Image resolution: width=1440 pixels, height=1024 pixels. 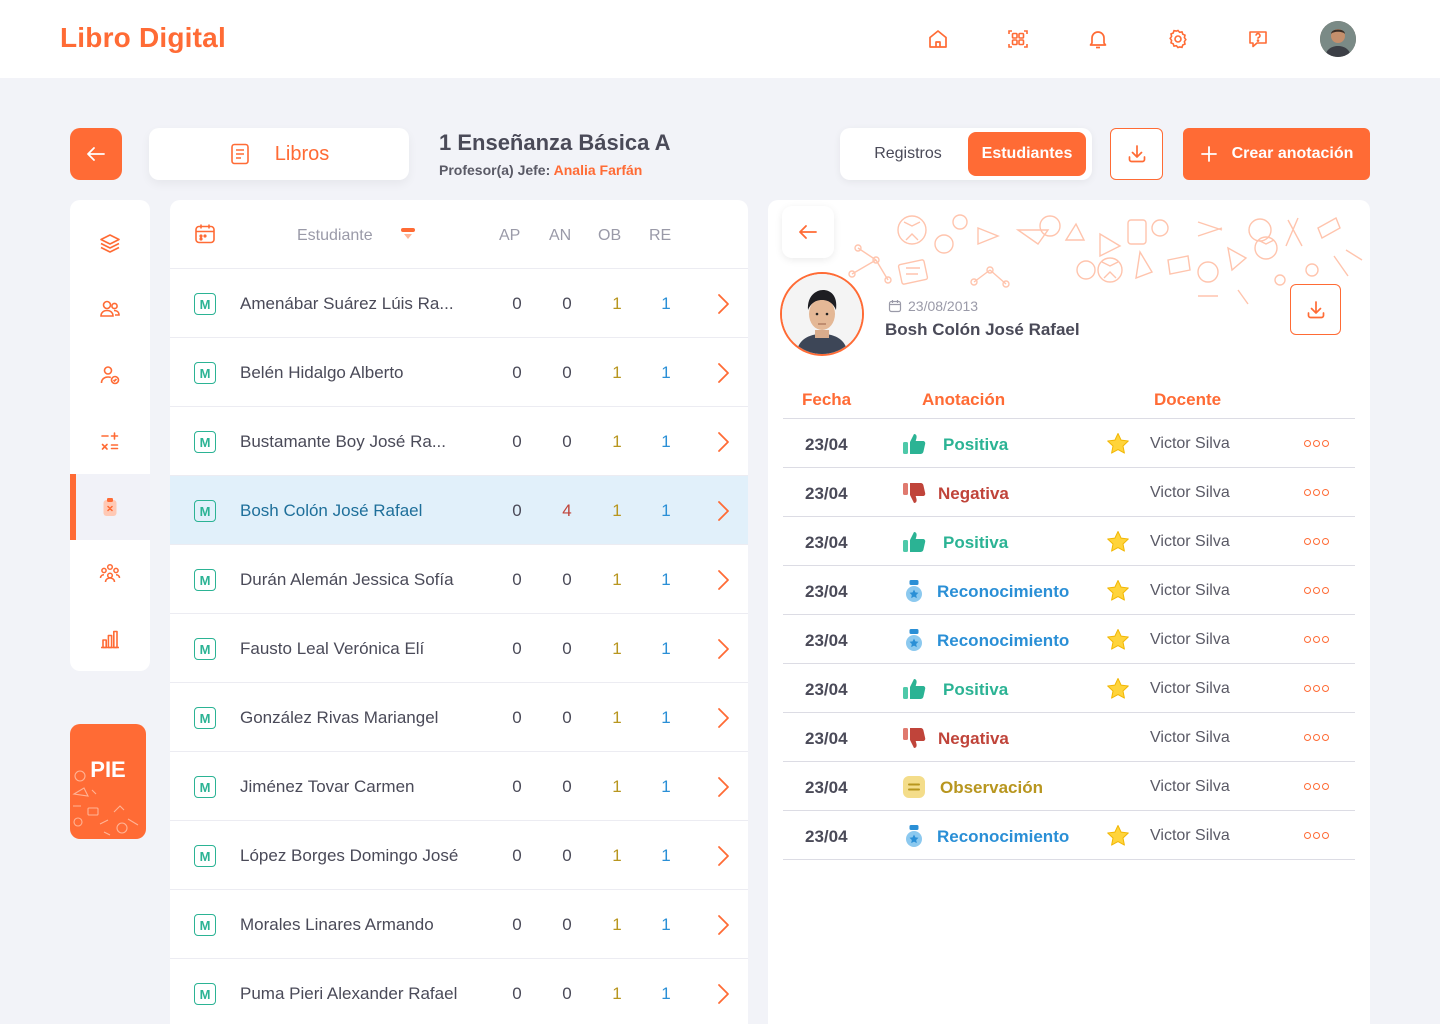 What do you see at coordinates (459, 717) in the screenshot?
I see `student-row: M González Rivas Mariangel 0 0 1 1` at bounding box center [459, 717].